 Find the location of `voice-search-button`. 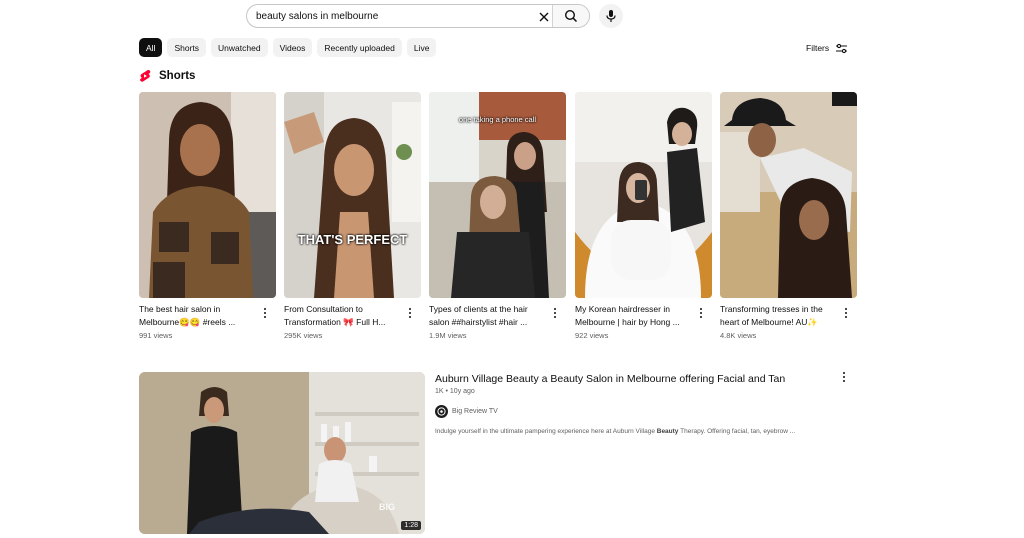

voice-search-button is located at coordinates (611, 16).